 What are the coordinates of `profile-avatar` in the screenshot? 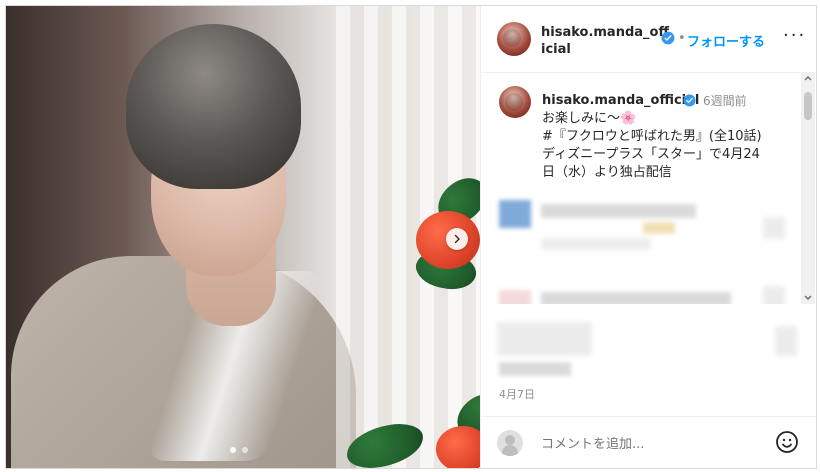 It's located at (514, 39).